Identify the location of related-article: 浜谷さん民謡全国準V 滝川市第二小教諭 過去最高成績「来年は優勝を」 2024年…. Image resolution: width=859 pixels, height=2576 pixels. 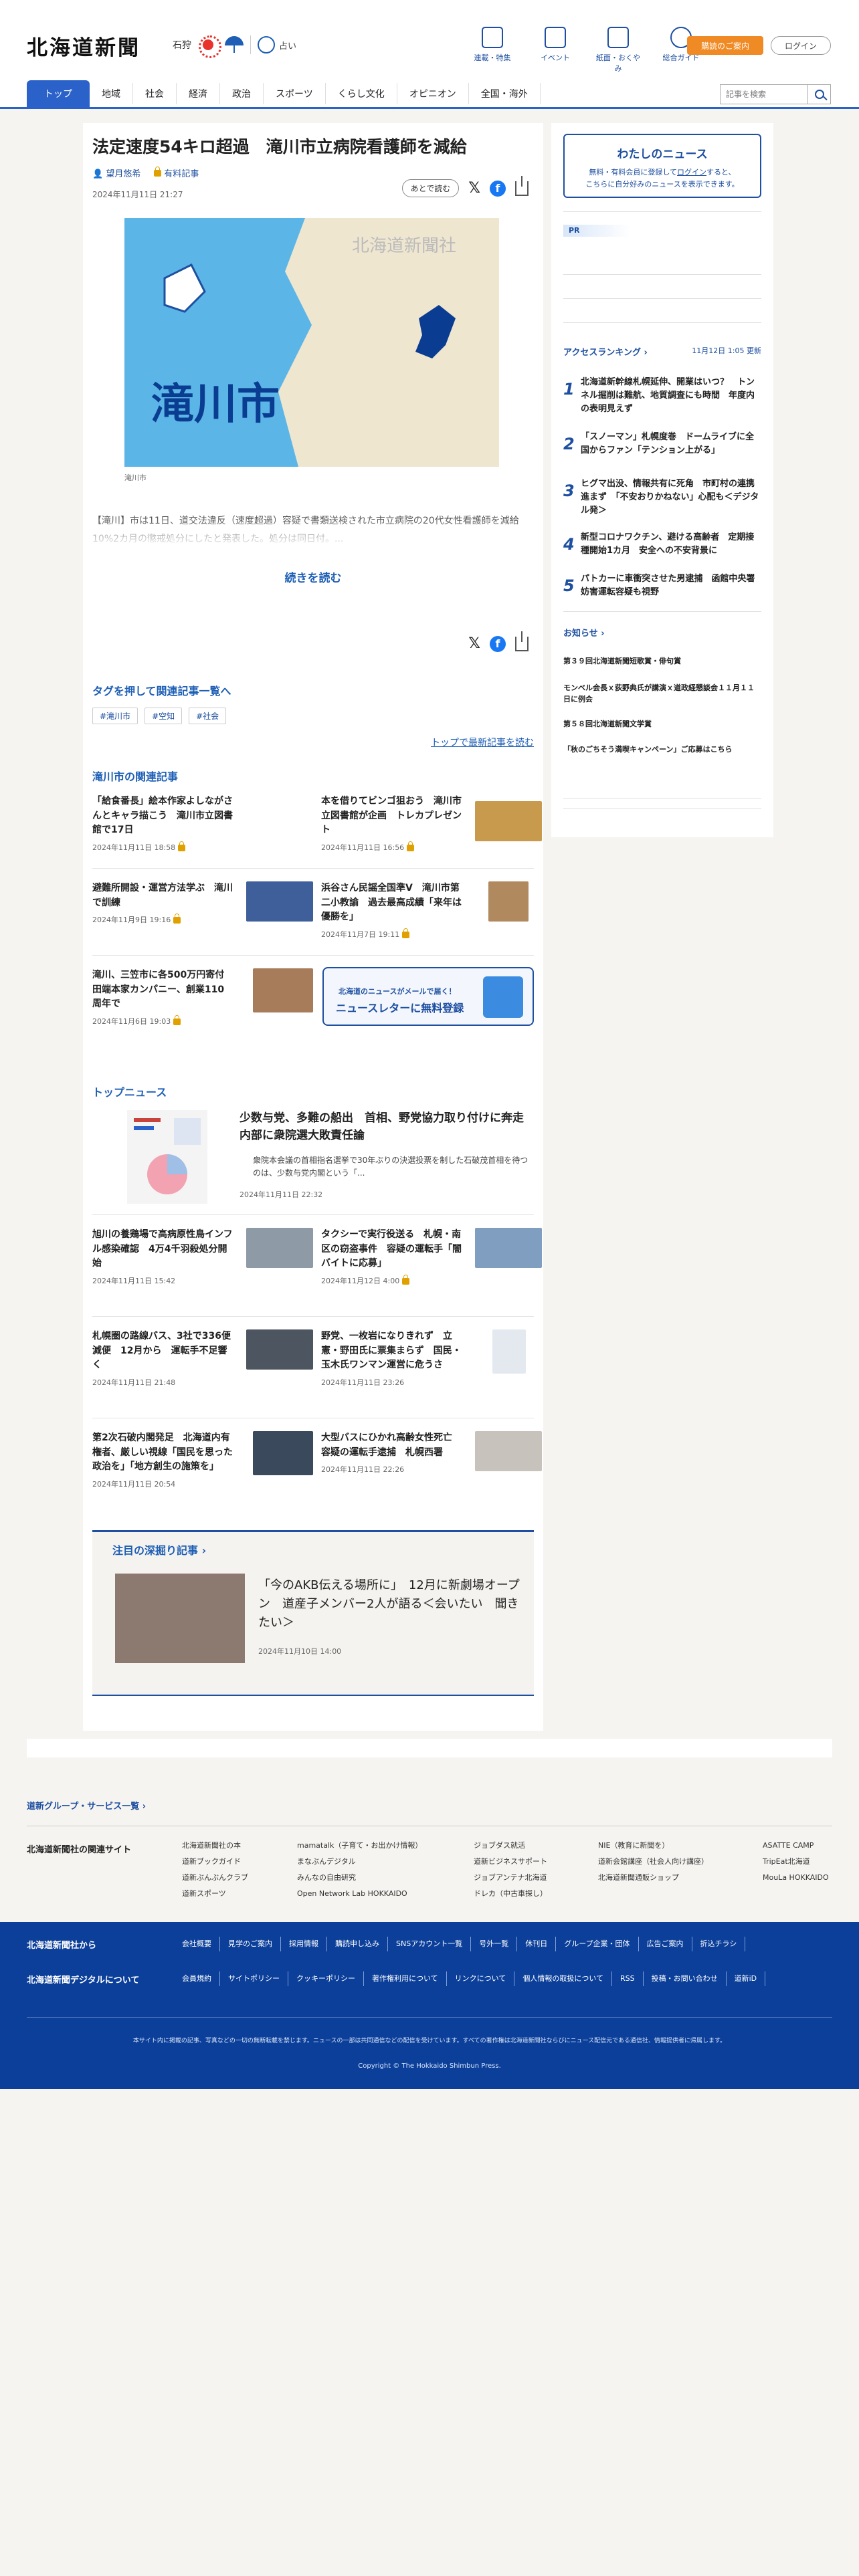
(432, 921).